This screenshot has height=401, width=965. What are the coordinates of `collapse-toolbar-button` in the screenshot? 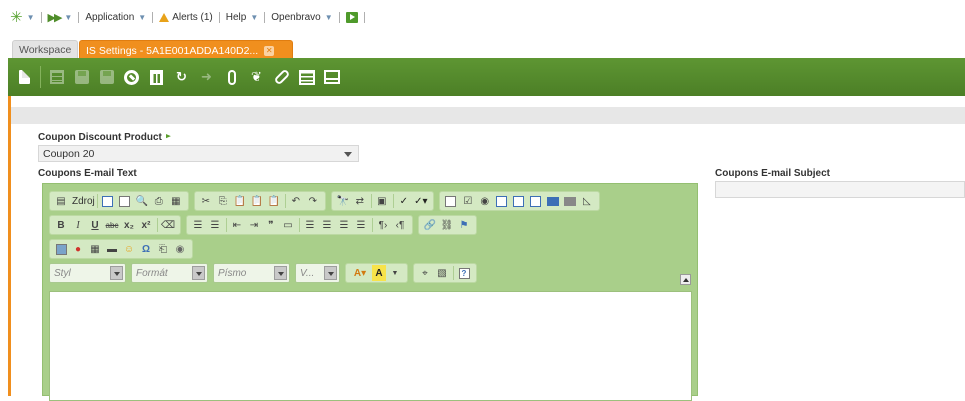 It's located at (685, 279).